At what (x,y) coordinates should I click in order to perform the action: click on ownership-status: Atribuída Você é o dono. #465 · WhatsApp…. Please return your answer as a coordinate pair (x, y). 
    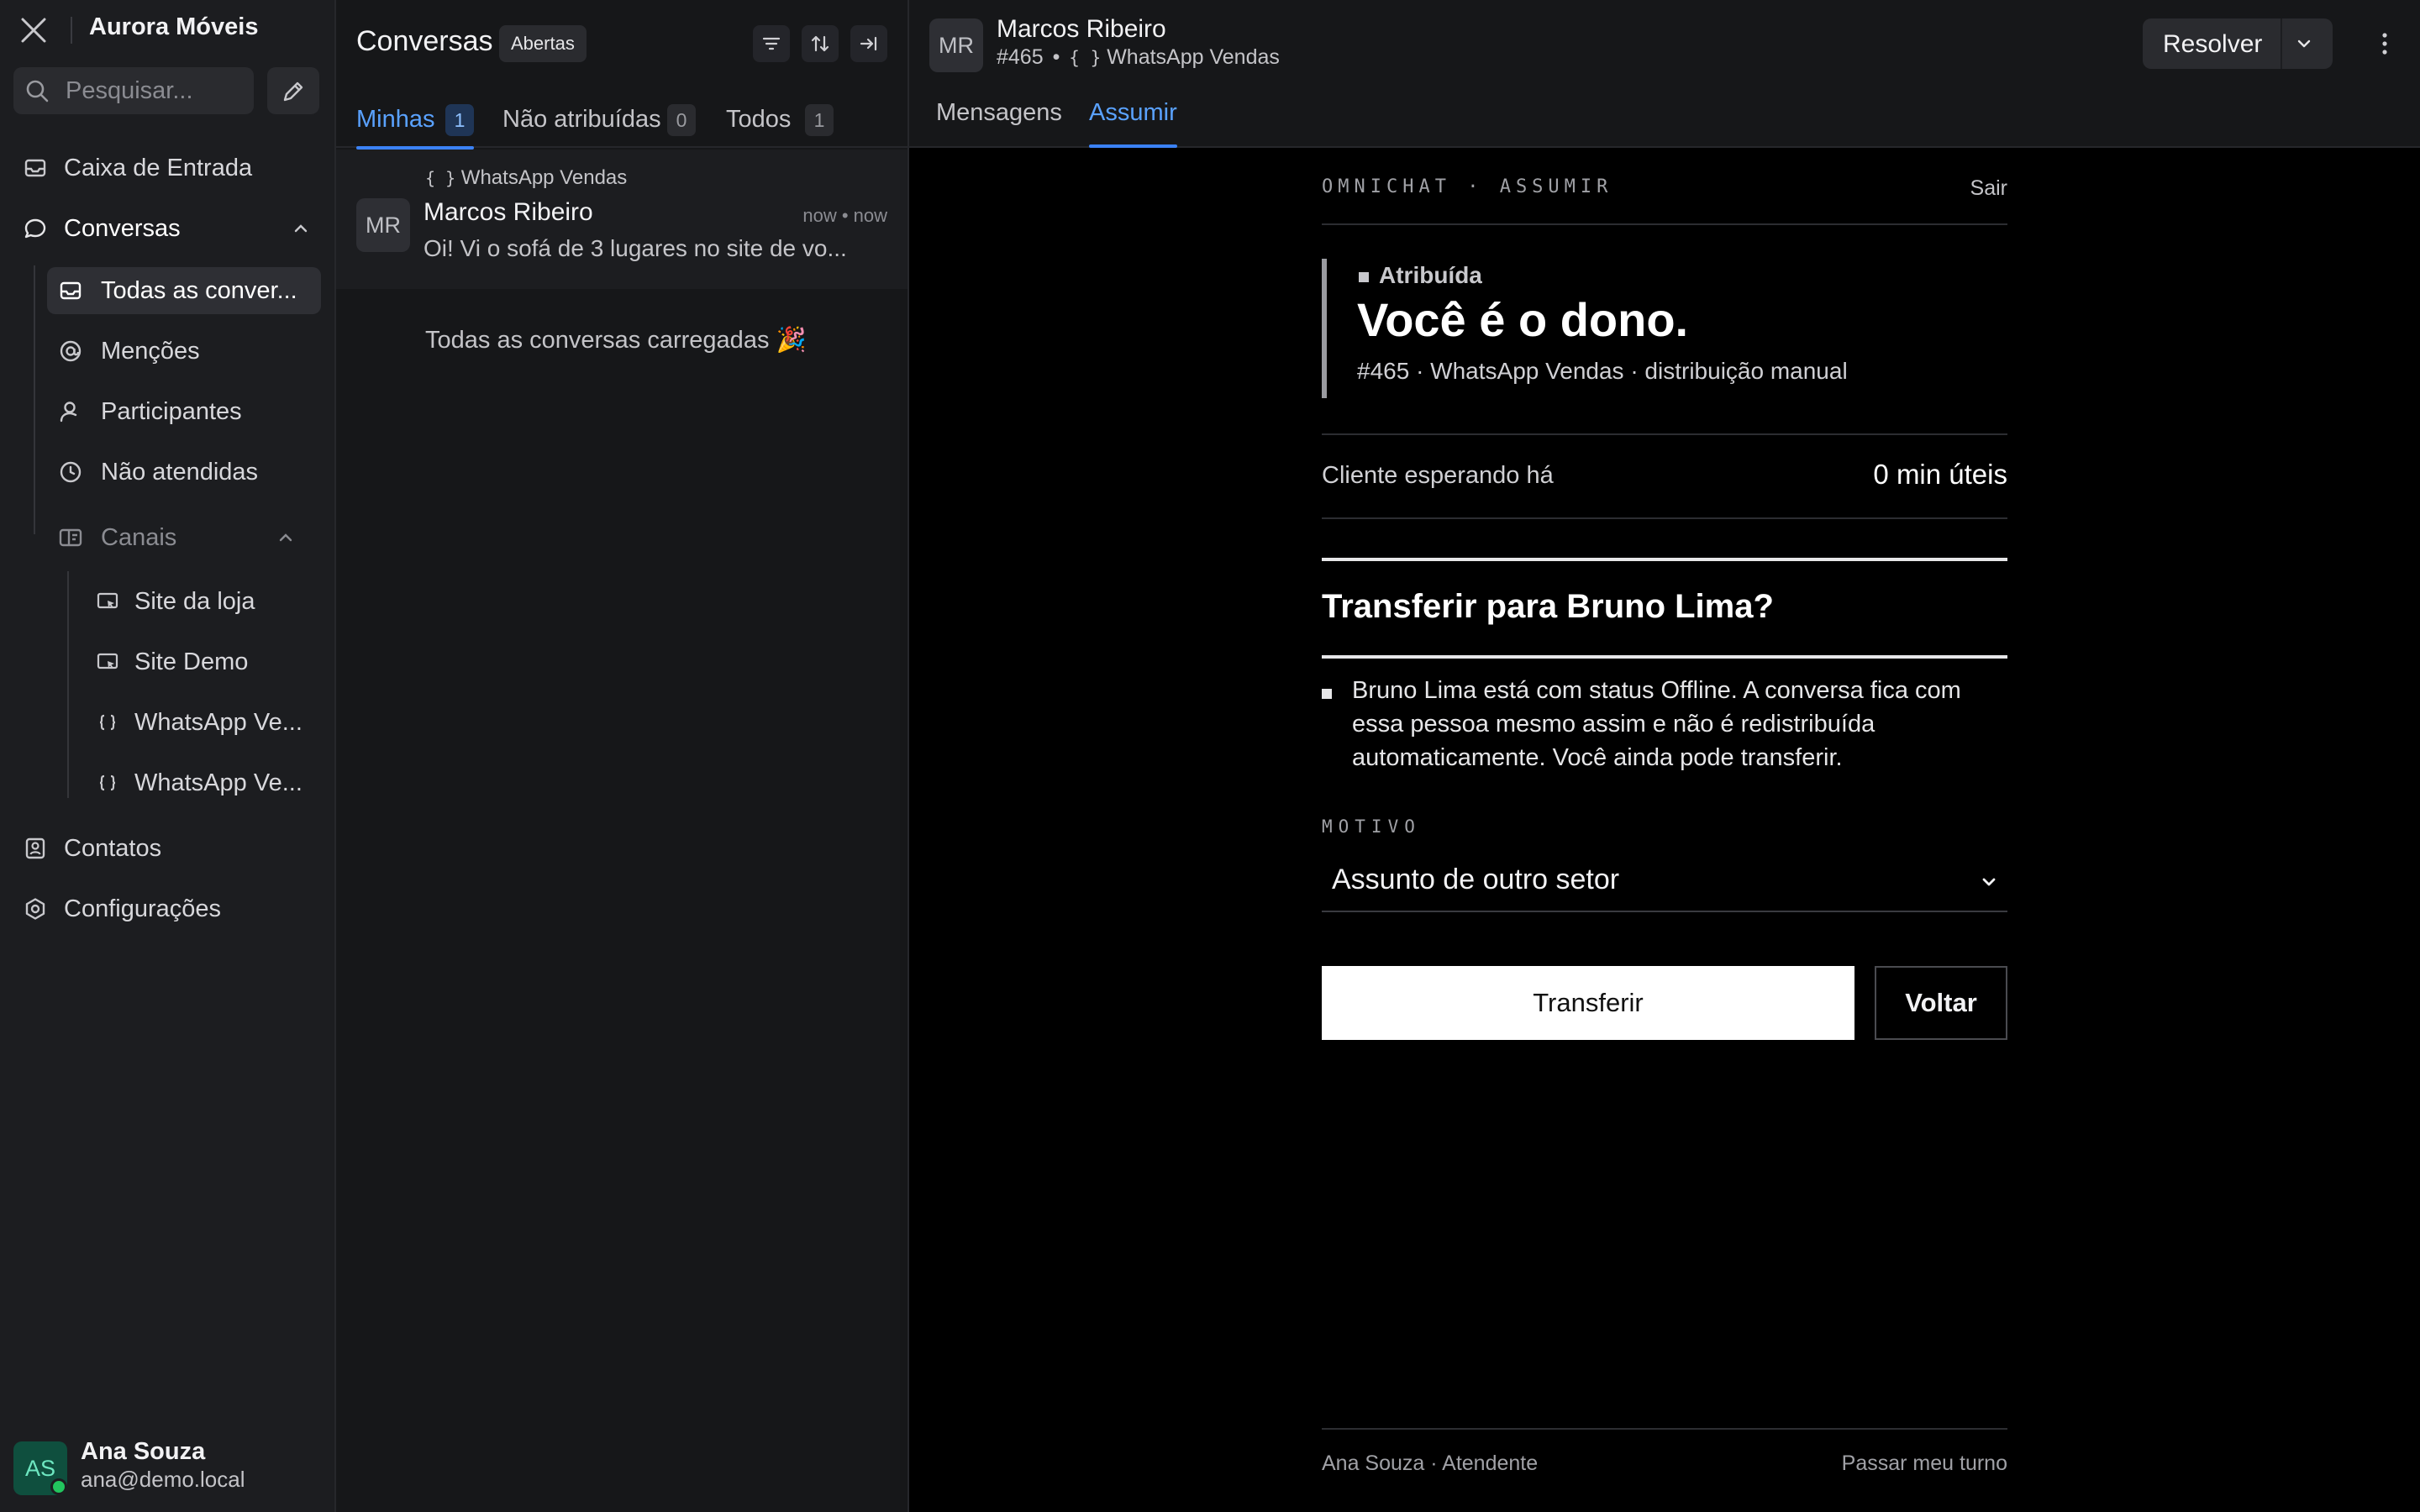
    Looking at the image, I should click on (1664, 328).